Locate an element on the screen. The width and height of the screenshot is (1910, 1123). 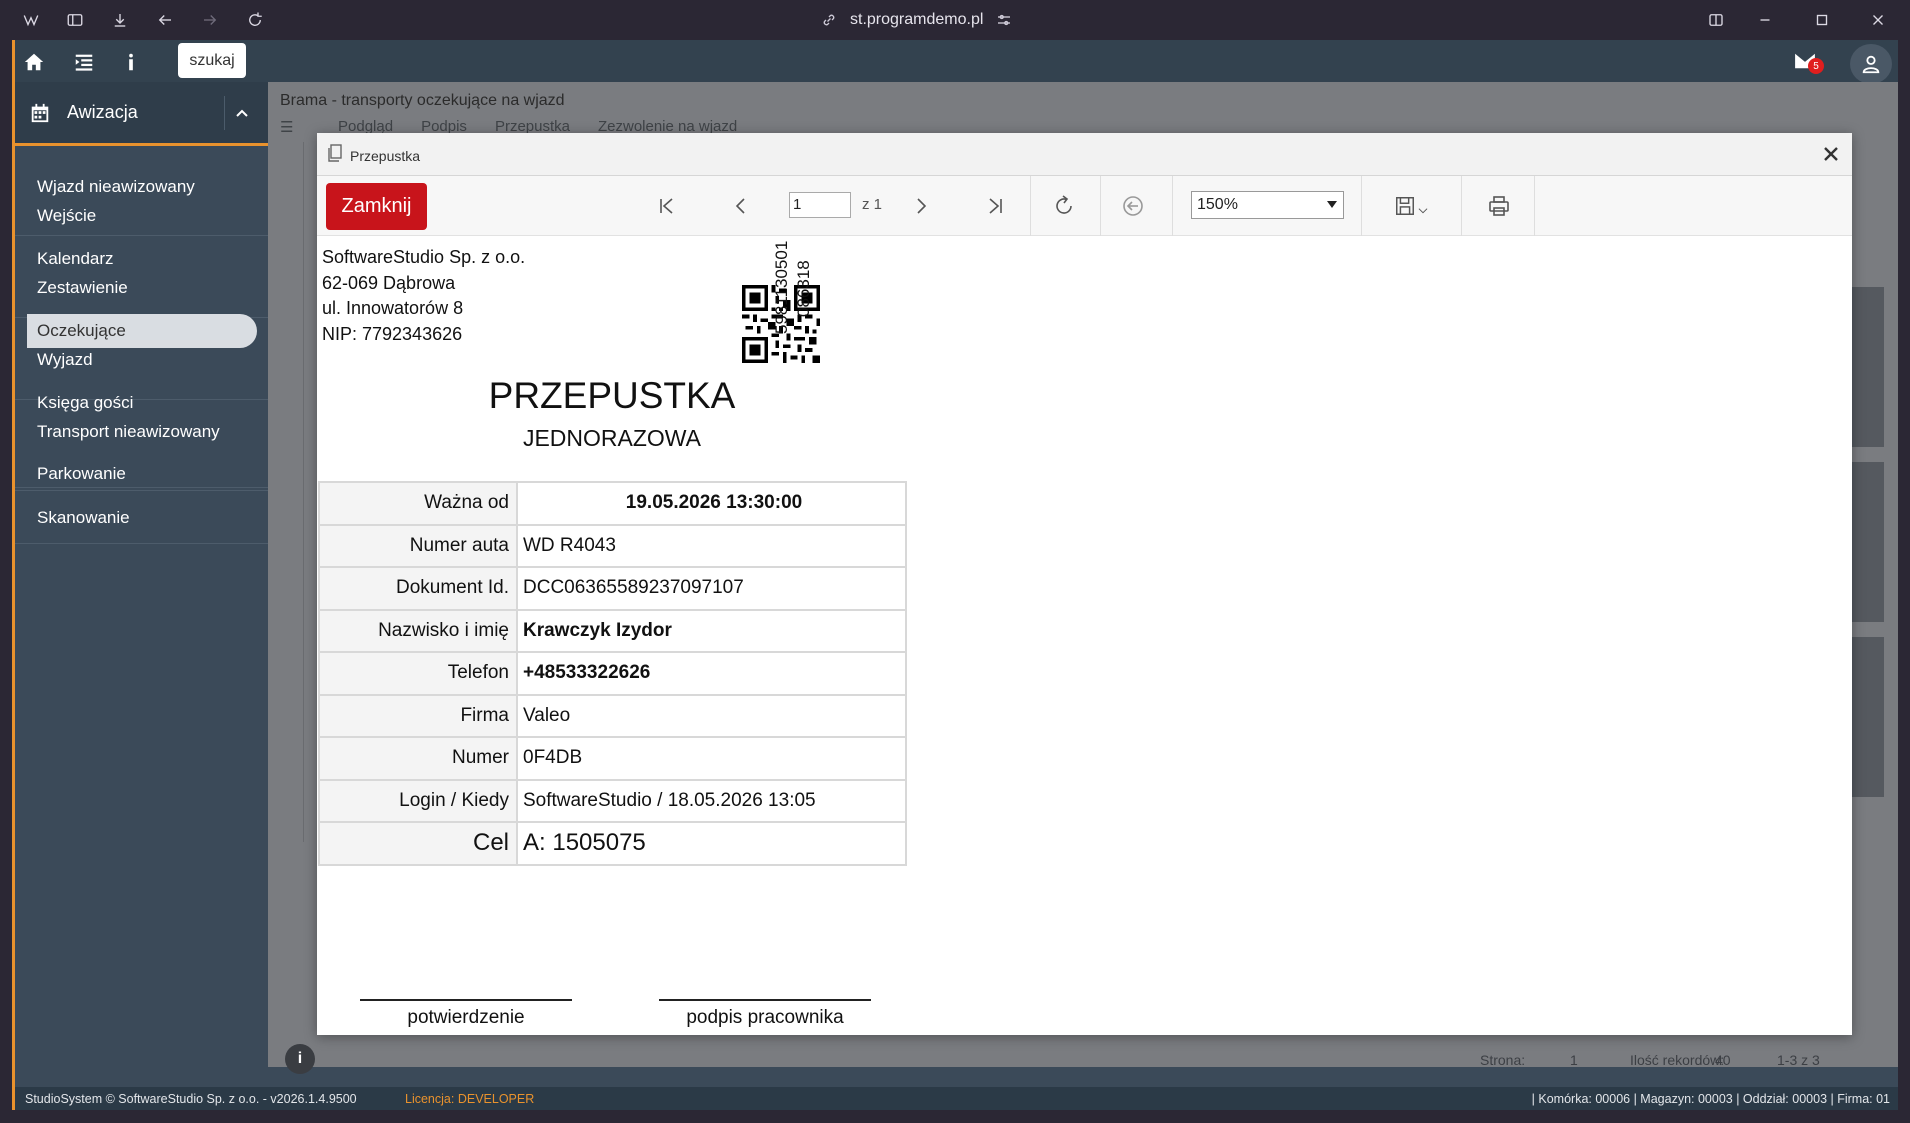
user-avatar-button is located at coordinates (1871, 64).